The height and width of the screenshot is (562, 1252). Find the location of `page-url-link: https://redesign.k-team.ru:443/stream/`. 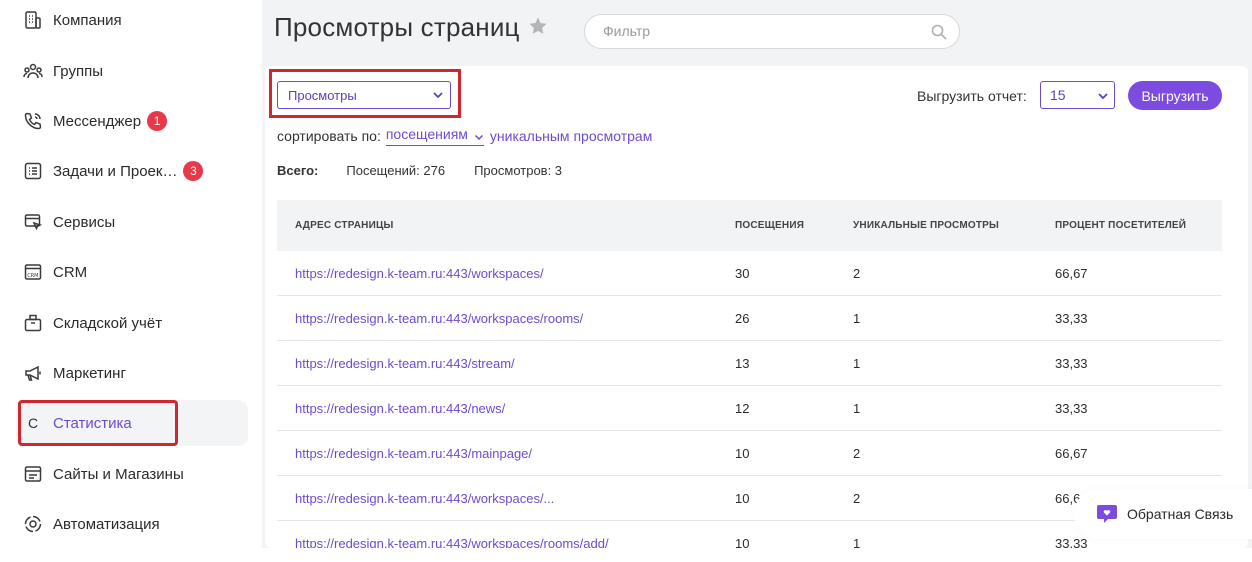

page-url-link: https://redesign.k-team.ru:443/stream/ is located at coordinates (405, 363).